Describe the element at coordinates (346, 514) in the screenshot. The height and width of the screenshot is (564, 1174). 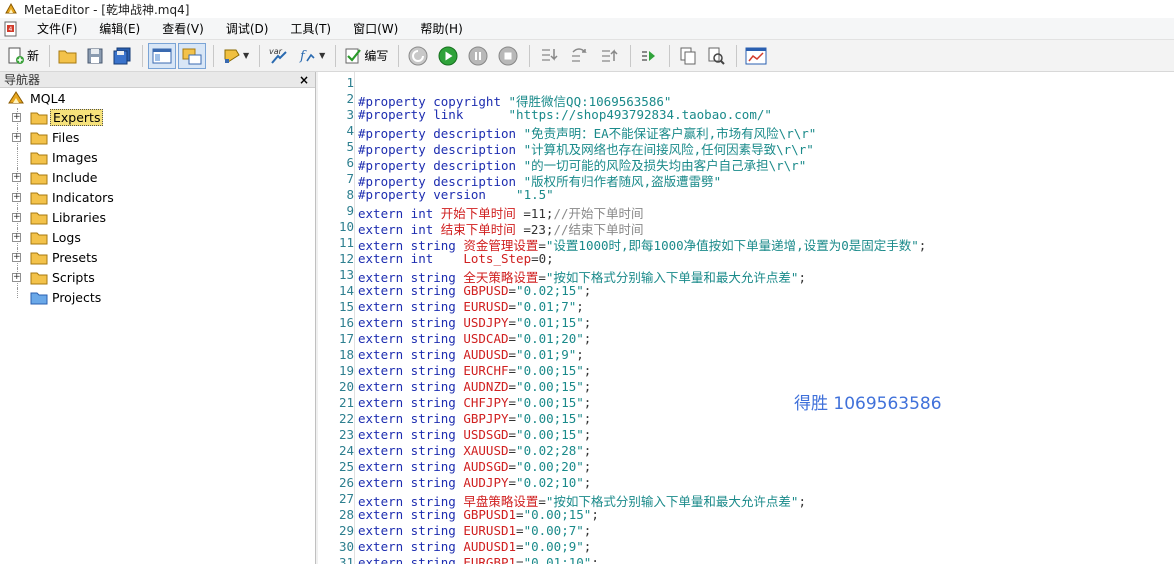
I see `line-number: 28` at that location.